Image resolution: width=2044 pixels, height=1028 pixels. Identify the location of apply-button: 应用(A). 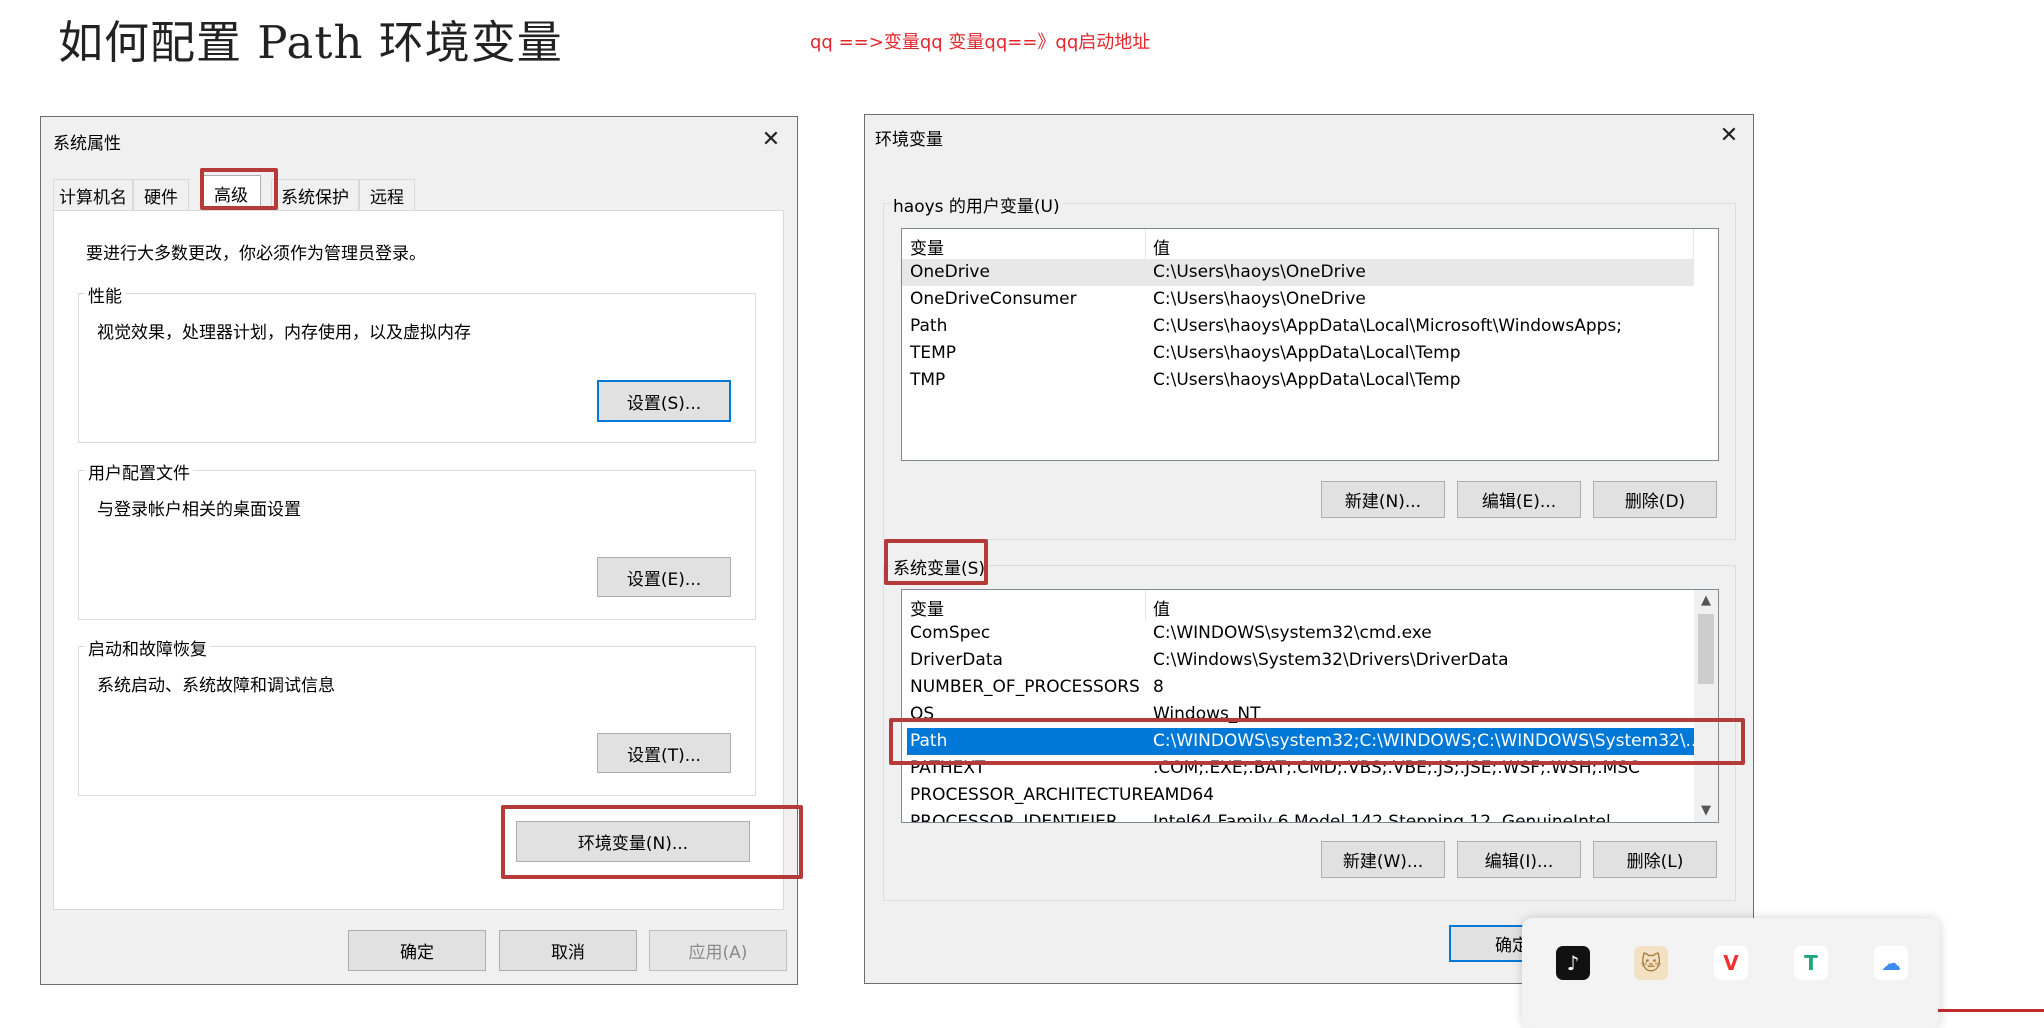
(718, 950).